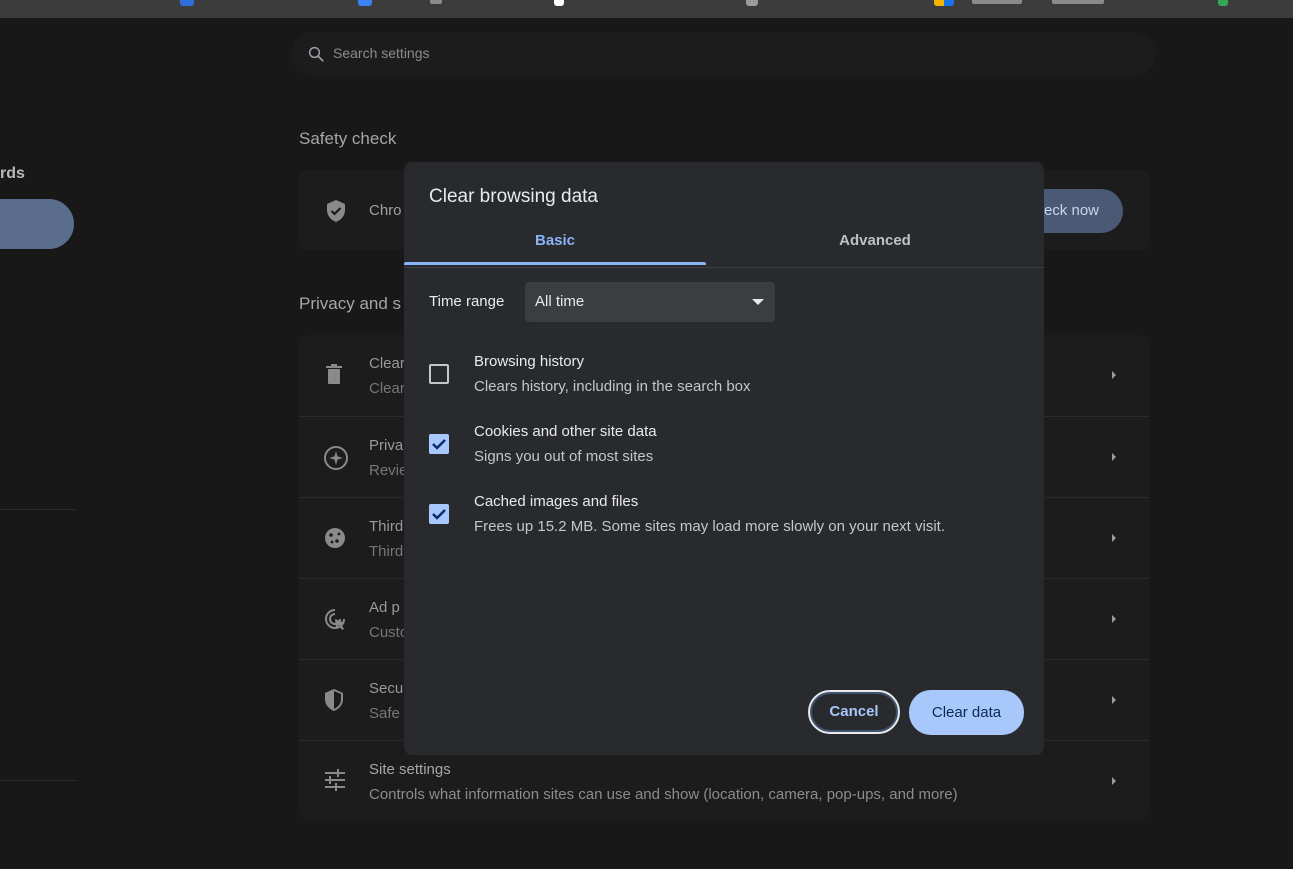 This screenshot has height=869, width=1293. I want to click on shield-check-icon, so click(336, 213).